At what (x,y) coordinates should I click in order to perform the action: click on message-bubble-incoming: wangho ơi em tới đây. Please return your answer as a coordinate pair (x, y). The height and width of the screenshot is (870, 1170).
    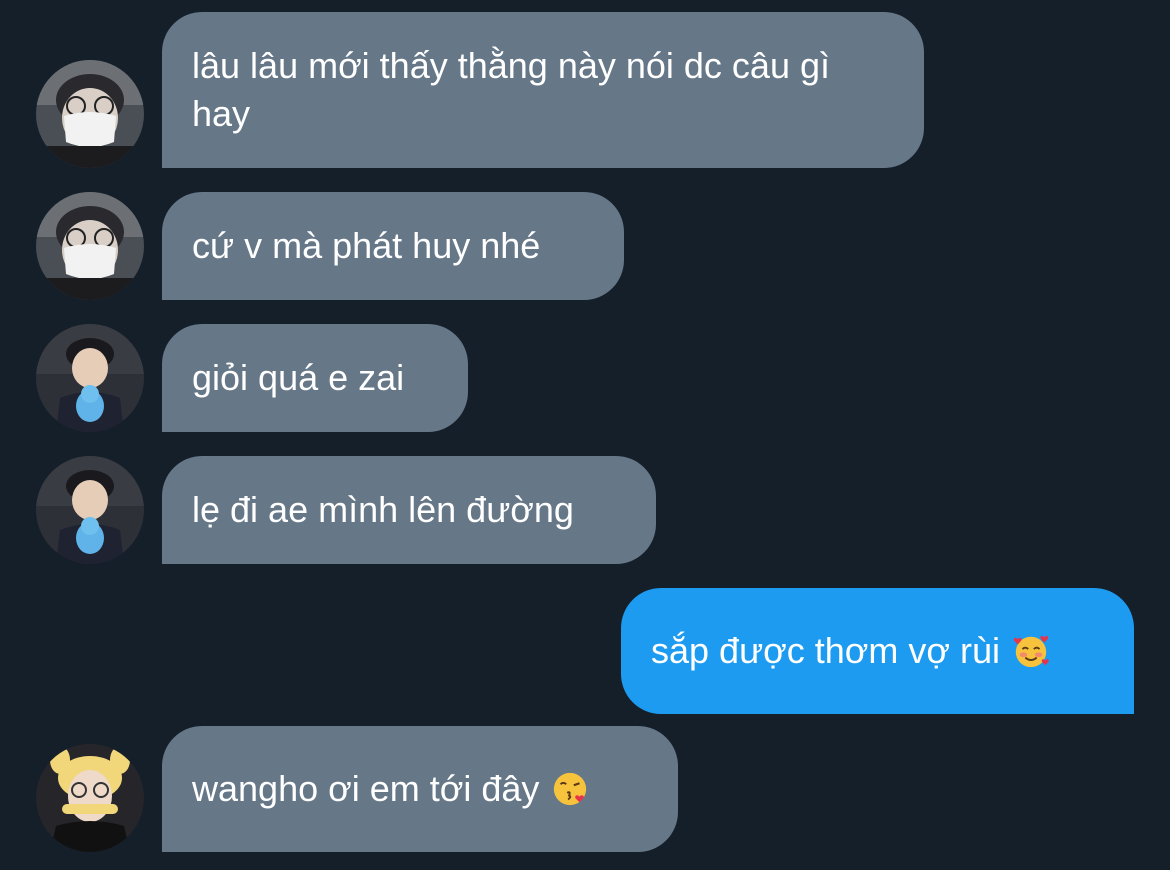
    Looking at the image, I should click on (420, 789).